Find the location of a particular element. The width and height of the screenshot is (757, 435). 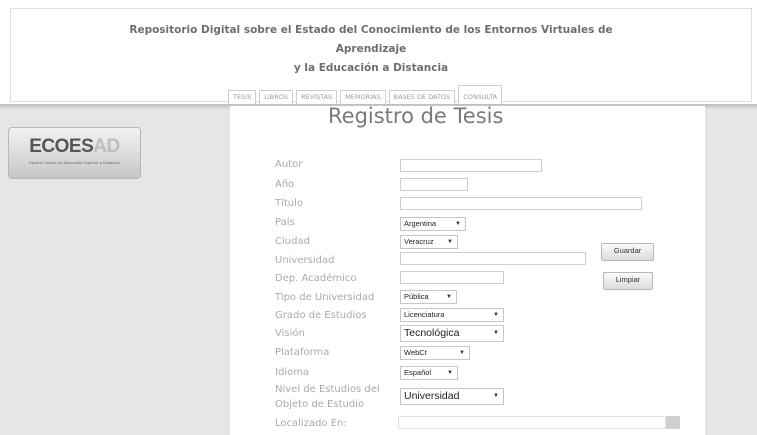

label-nivel-estudios-2: Objeto de Estudio is located at coordinates (320, 404).